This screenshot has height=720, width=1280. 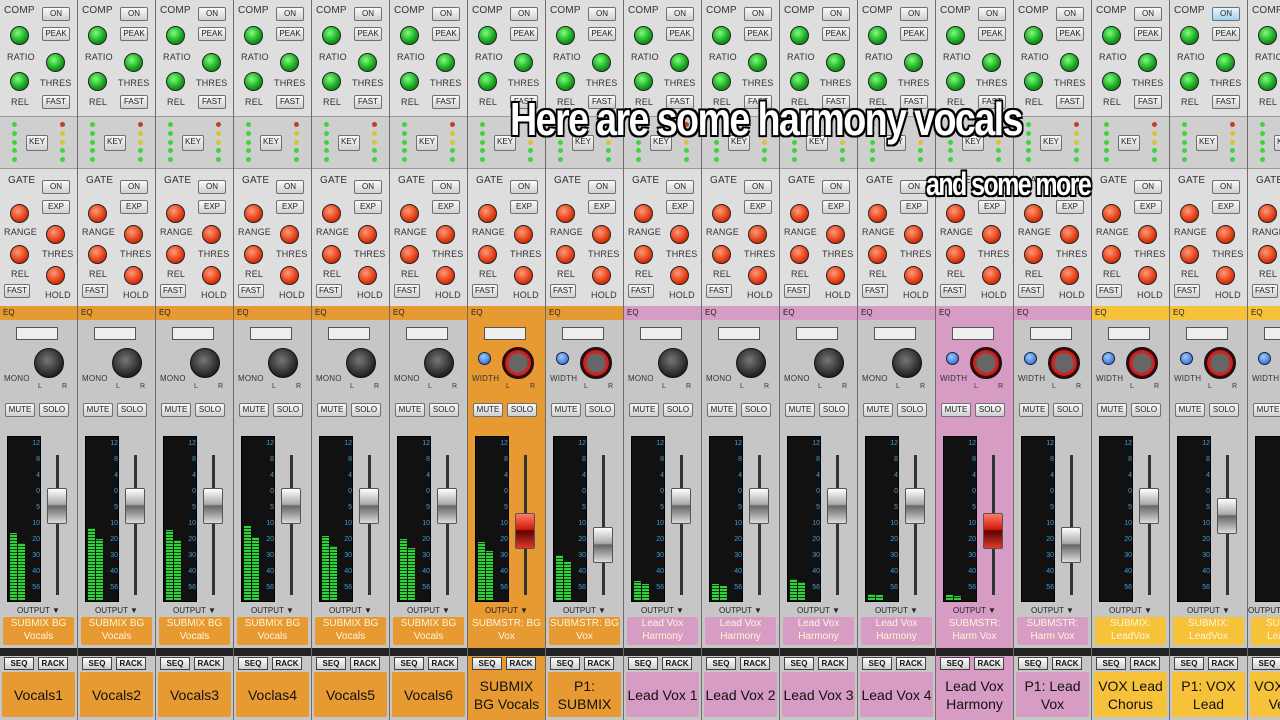 I want to click on channel-name: P1: SUBMIX, so click(x=584, y=694).